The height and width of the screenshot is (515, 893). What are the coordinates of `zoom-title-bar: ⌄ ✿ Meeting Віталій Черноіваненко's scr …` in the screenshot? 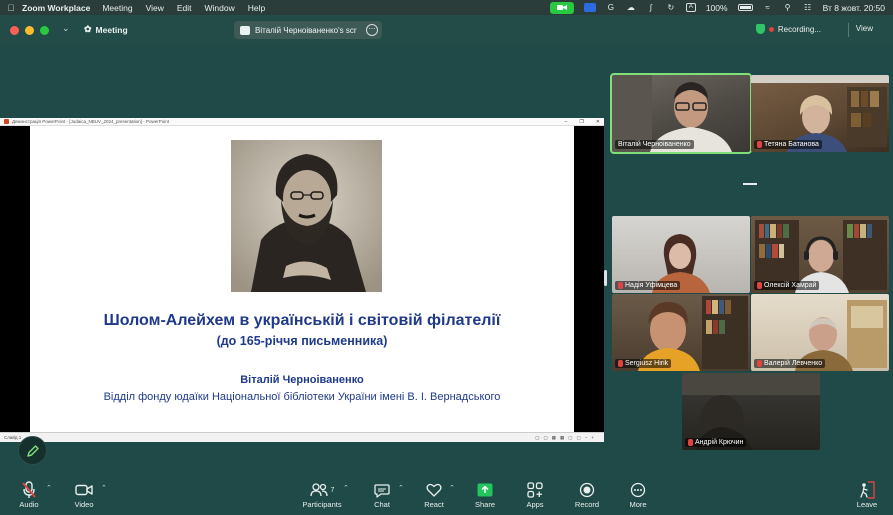 It's located at (446, 30).